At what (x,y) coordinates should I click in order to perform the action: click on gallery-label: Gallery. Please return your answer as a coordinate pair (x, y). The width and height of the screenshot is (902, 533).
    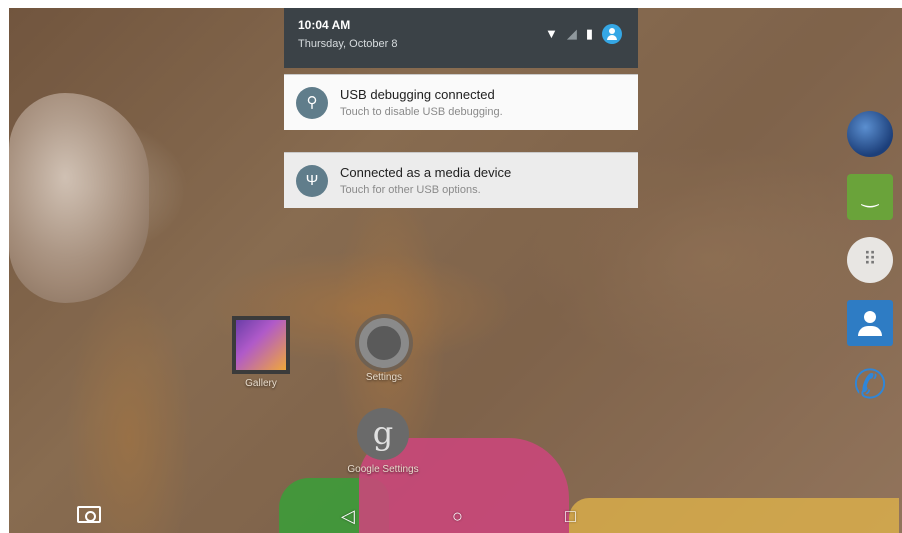
    Looking at the image, I should click on (261, 383).